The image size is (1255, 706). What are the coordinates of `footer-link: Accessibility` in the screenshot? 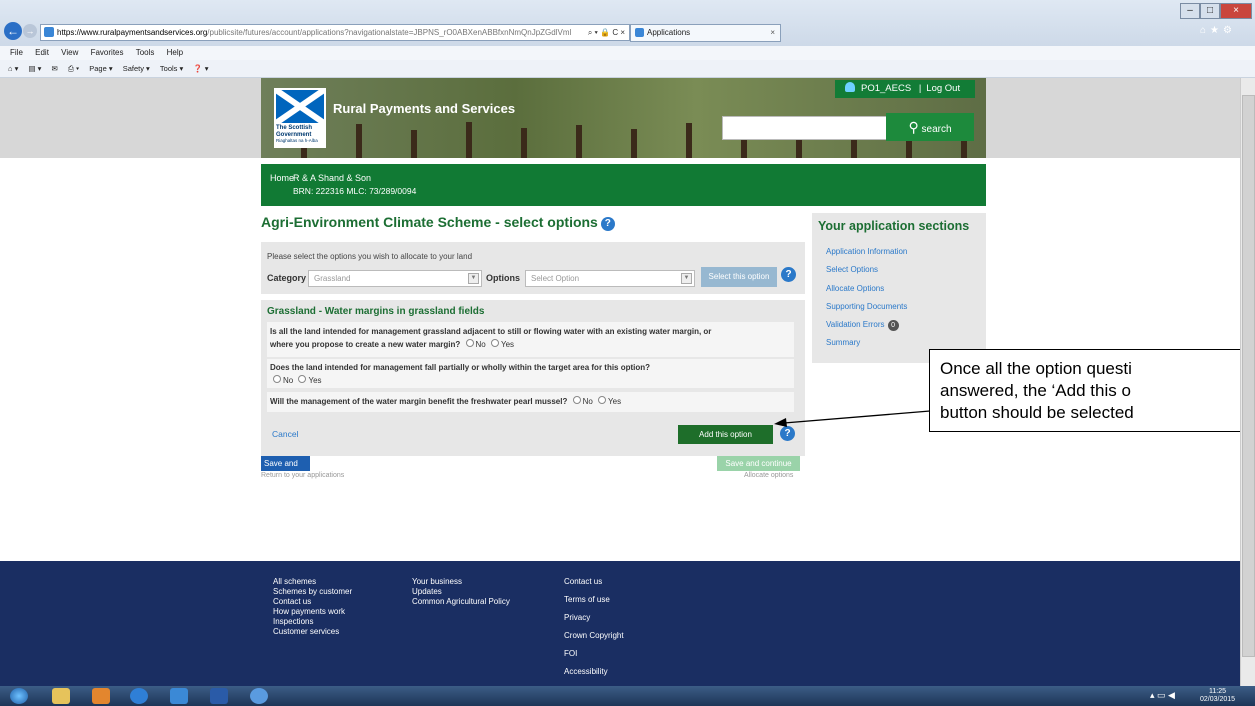 It's located at (594, 672).